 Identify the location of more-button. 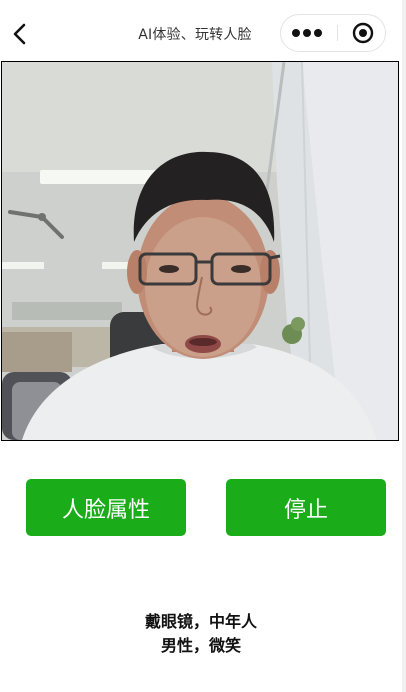
(307, 33).